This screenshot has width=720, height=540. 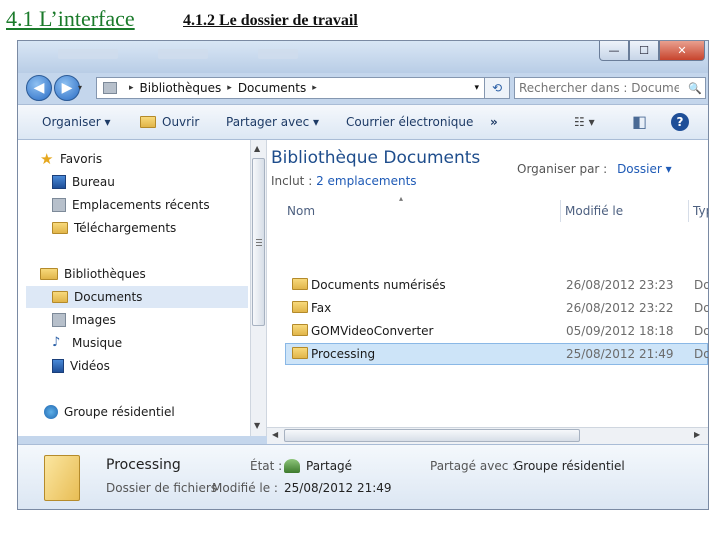 I want to click on sidebar-item-emplacements-recents: Emplacements récents, so click(x=131, y=205).